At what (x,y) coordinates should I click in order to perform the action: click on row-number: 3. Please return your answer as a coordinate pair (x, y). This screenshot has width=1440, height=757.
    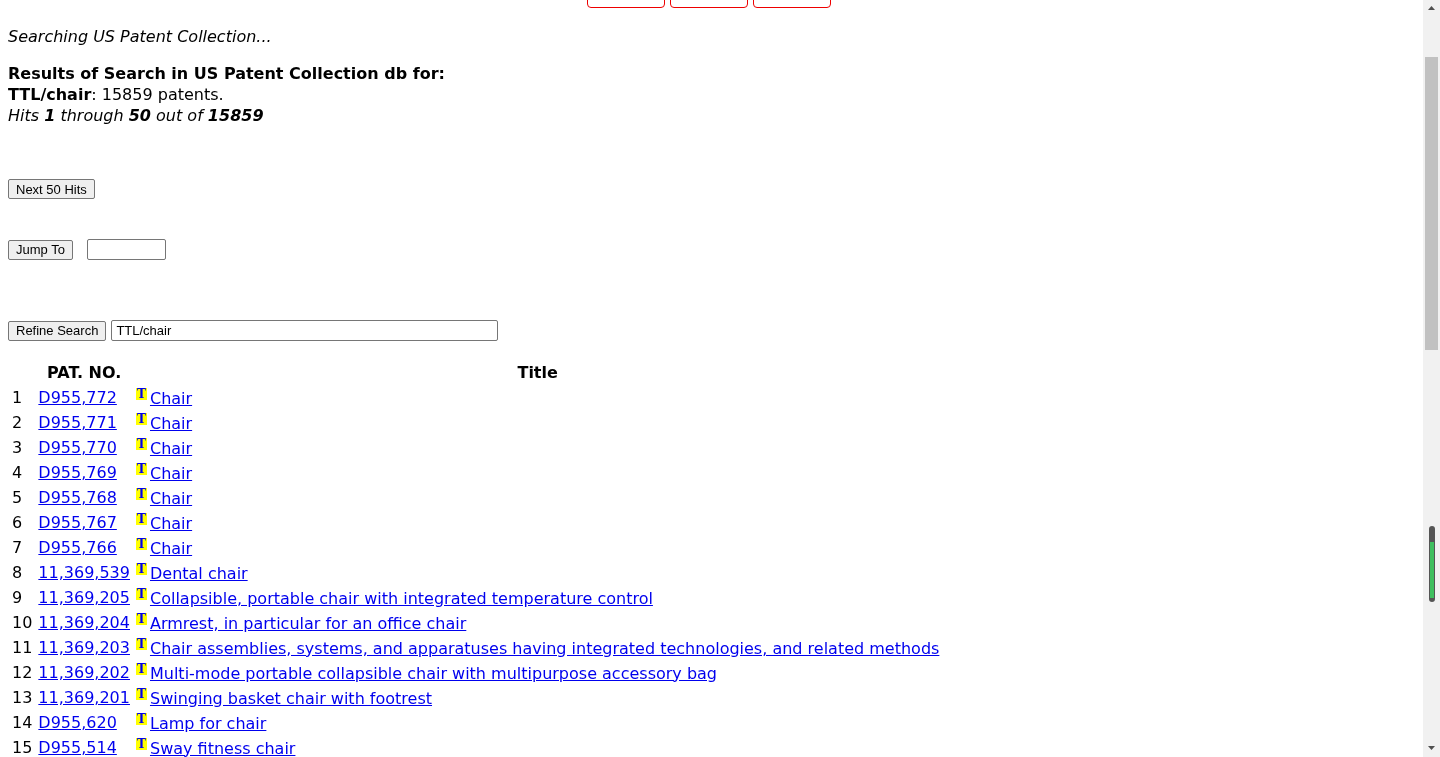
    Looking at the image, I should click on (17, 448).